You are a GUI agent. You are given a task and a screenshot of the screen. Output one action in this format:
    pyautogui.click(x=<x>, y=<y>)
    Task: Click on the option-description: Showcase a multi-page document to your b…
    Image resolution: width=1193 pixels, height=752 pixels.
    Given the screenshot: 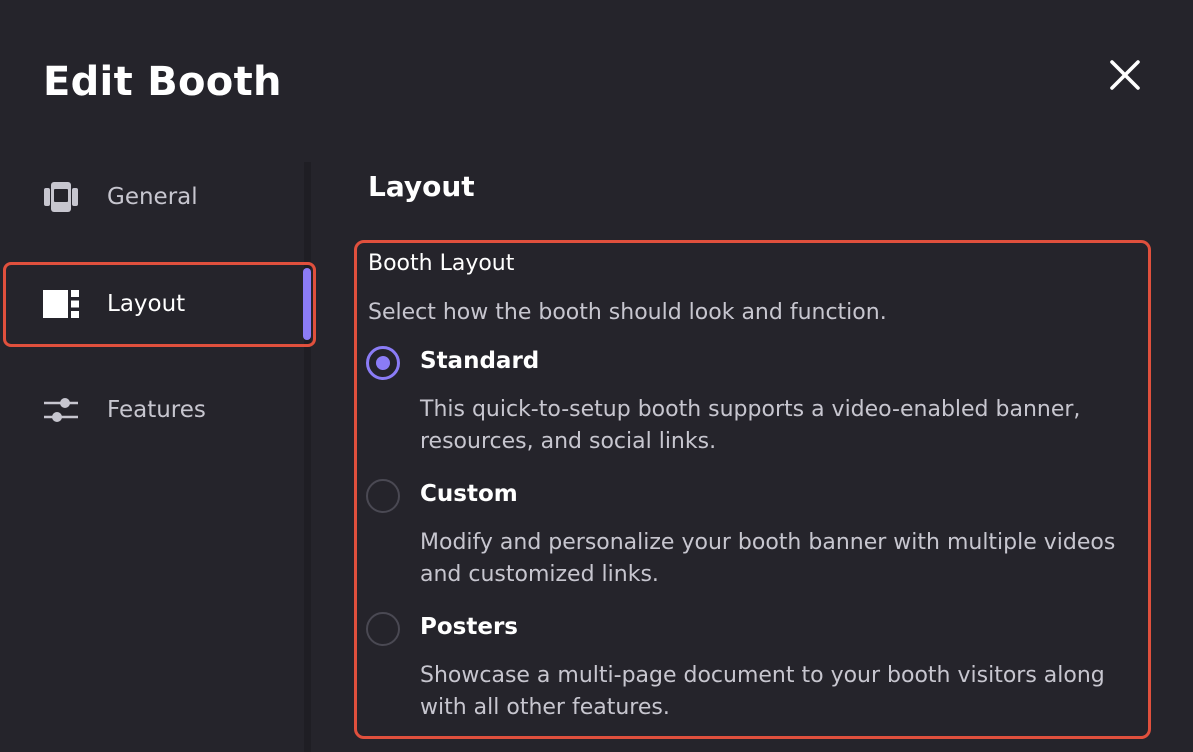 What is the action you would take?
    pyautogui.click(x=762, y=691)
    